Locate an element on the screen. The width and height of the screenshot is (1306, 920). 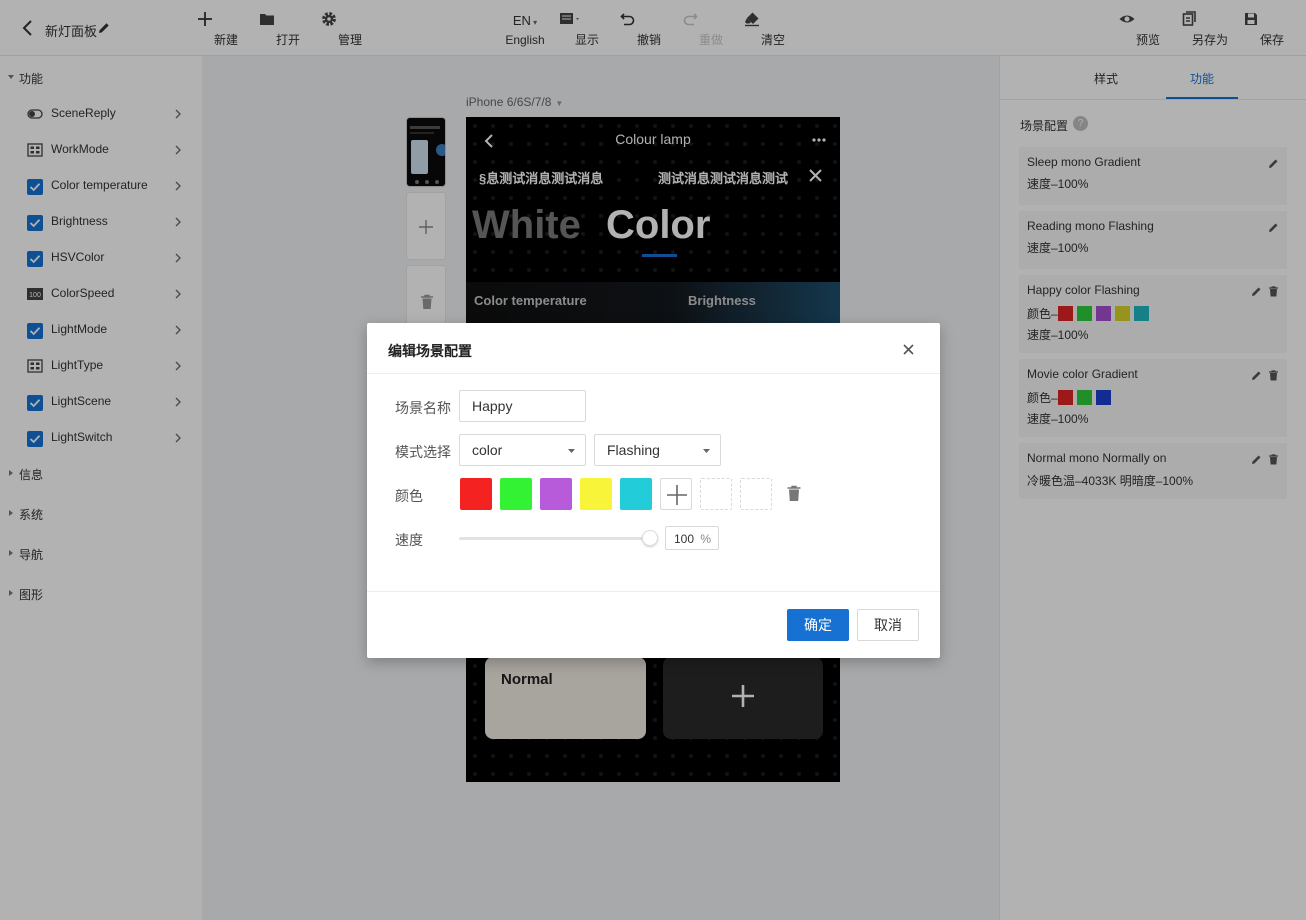
color-swatch-cyan is located at coordinates (636, 494).